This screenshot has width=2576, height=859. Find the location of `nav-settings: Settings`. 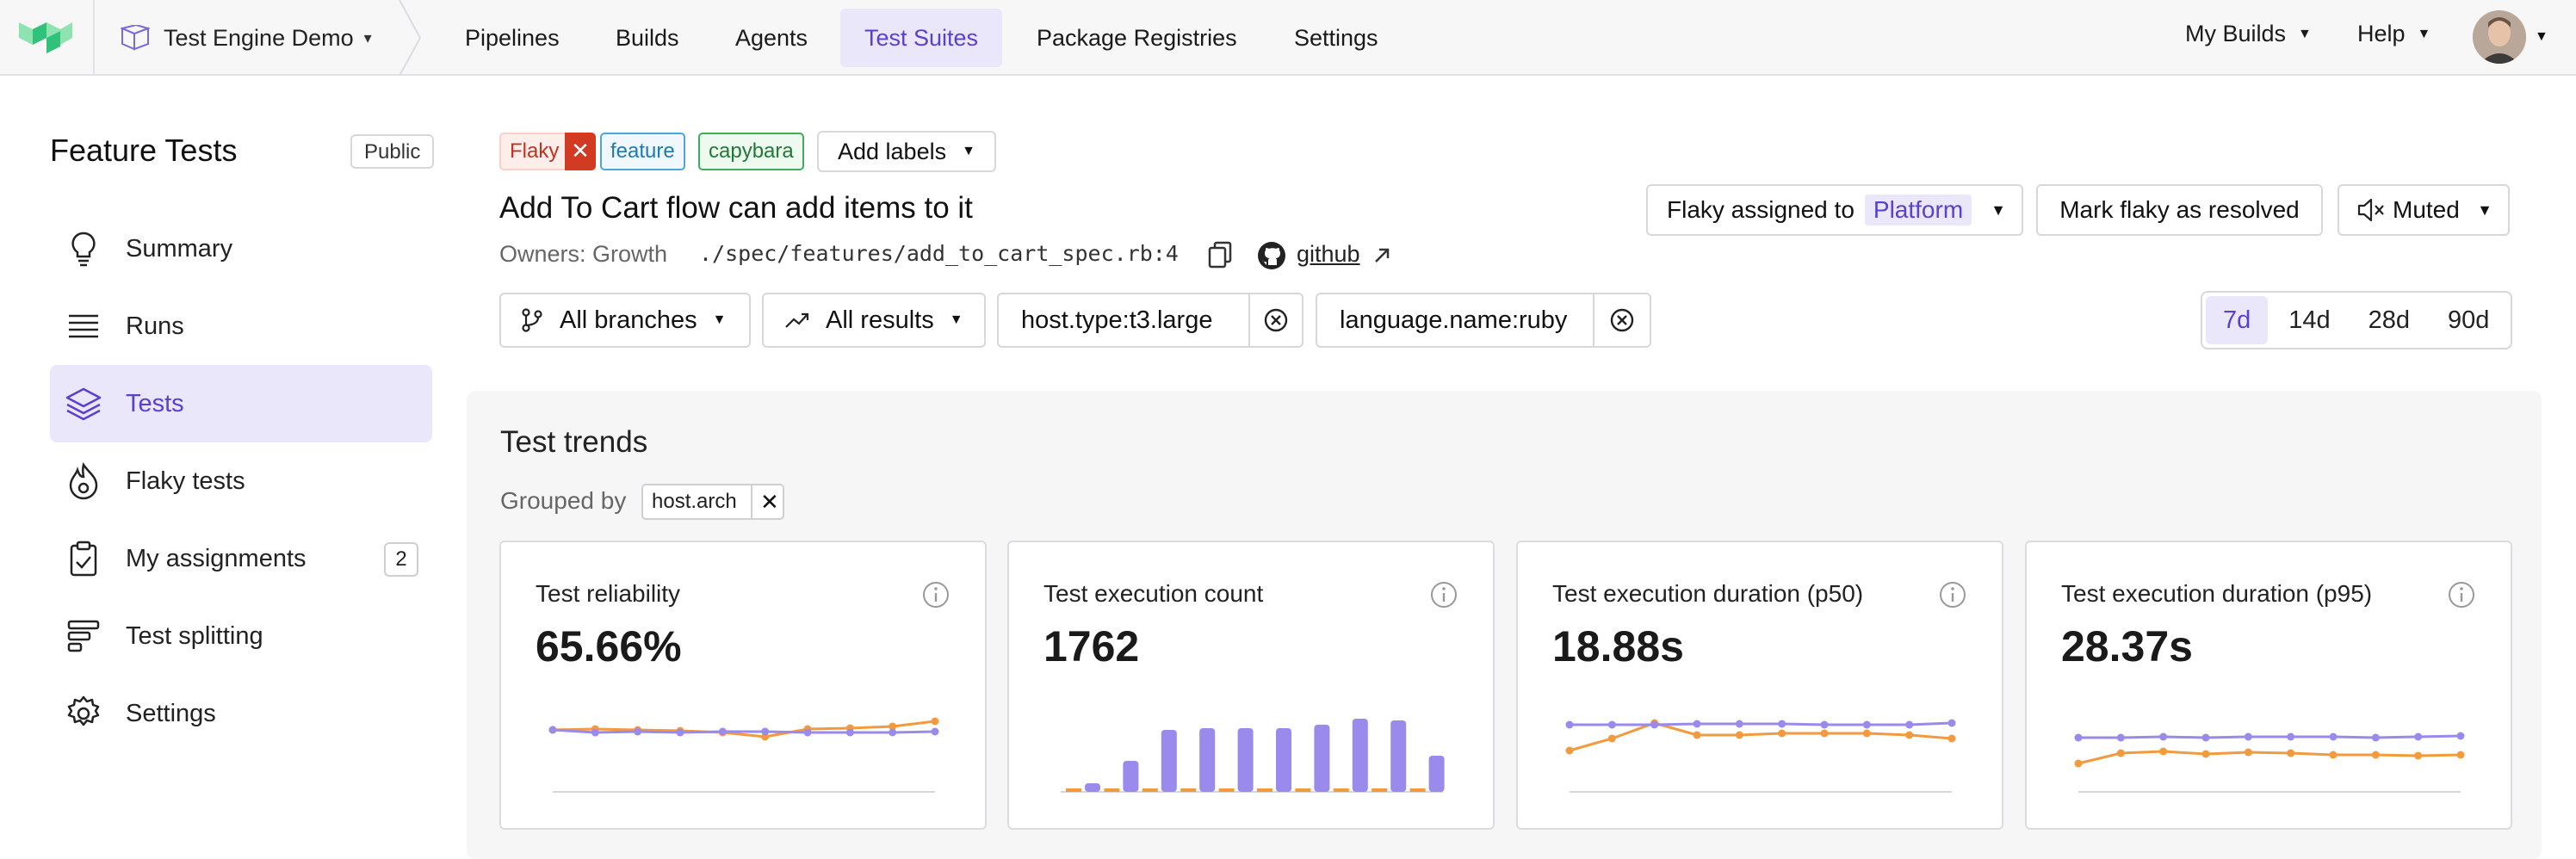

nav-settings: Settings is located at coordinates (1337, 38).